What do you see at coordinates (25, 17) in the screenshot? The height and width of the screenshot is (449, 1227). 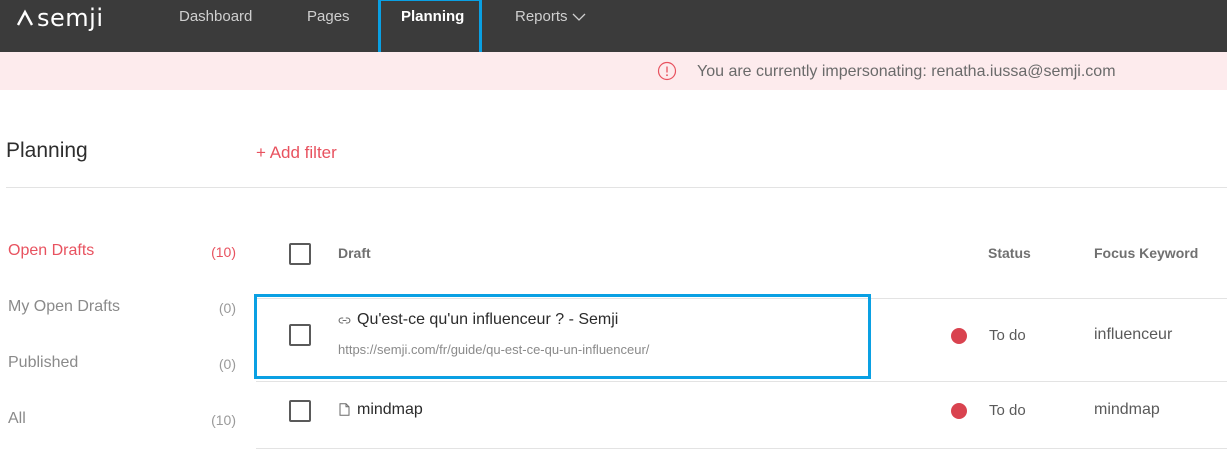 I see `logo-mark-icon` at bounding box center [25, 17].